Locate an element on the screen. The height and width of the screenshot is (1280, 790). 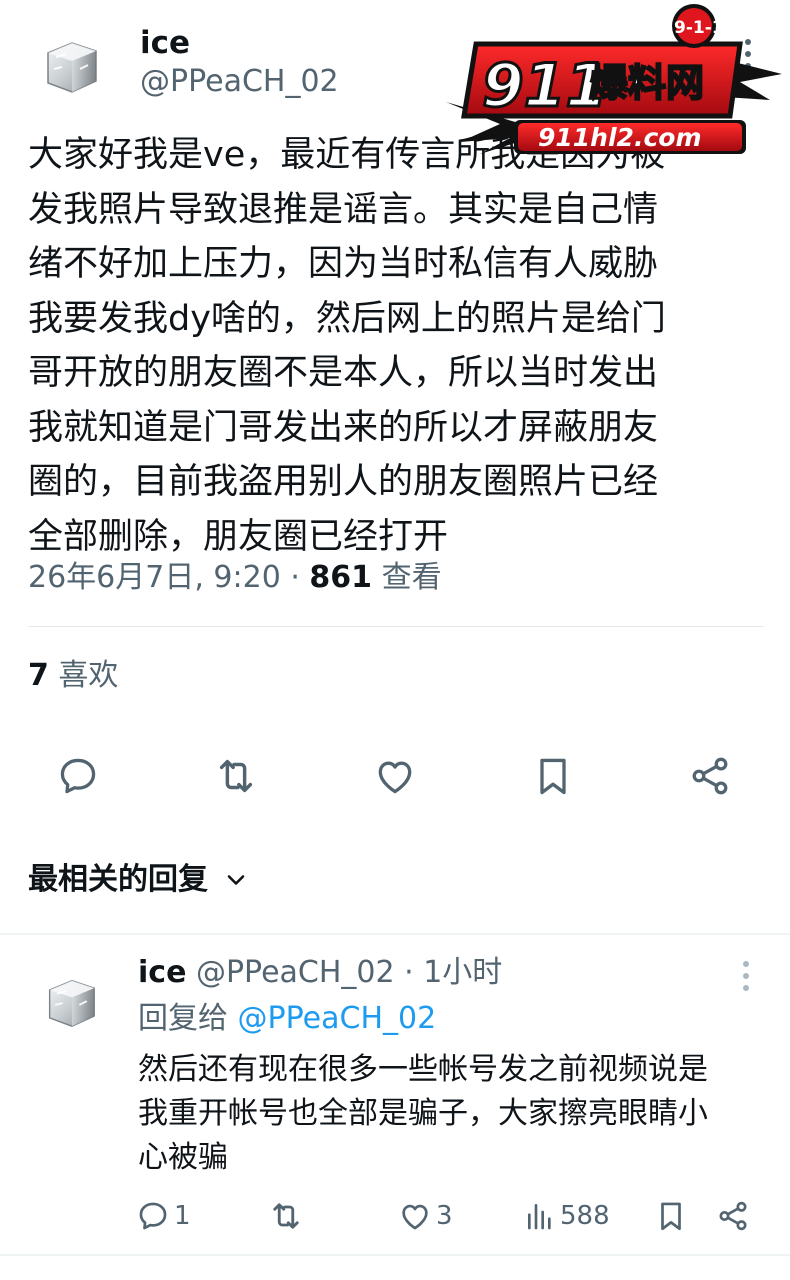
tweet-text-line: 我要发我dy啥的，然后网上的照片是给门 is located at coordinates (347, 318).